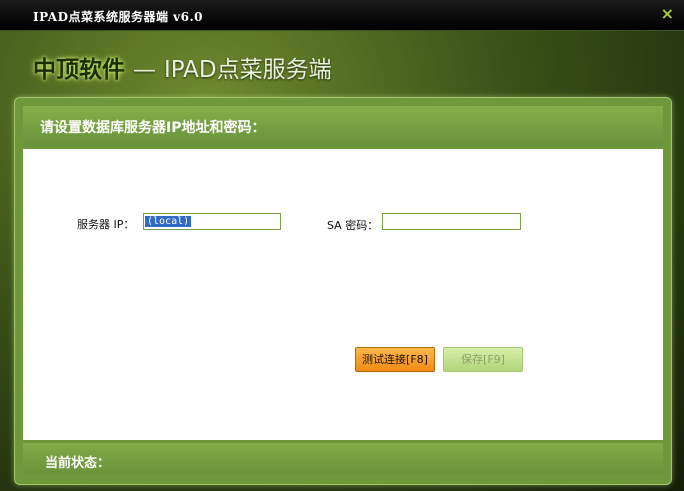  I want to click on status-bar: 当前状态：, so click(343, 458).